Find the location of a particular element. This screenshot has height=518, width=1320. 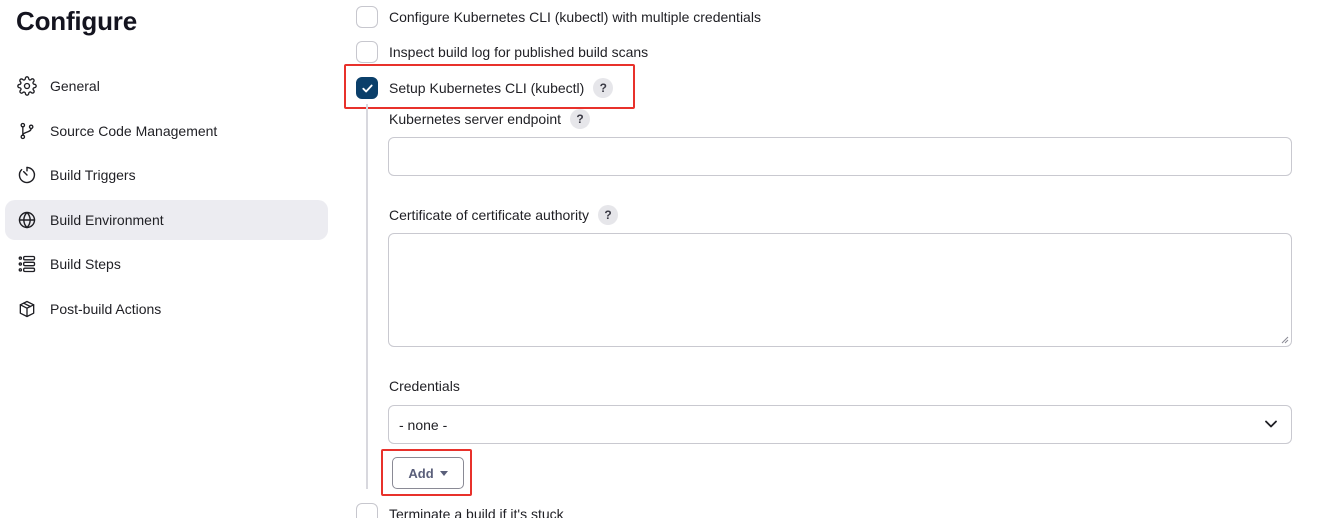

sidebar-item-label: Build Triggers is located at coordinates (93, 175).